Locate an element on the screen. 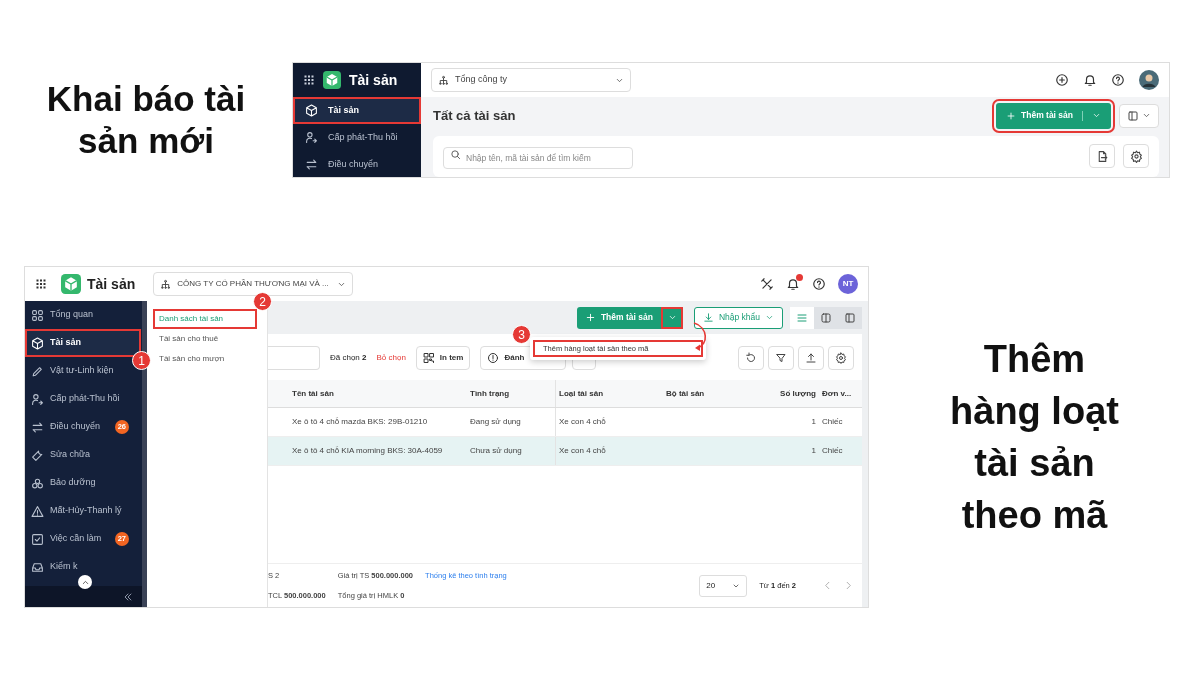 Image resolution: width=1200 pixels, height=675 pixels. page-title: Tất cả tài sản is located at coordinates (474, 115).